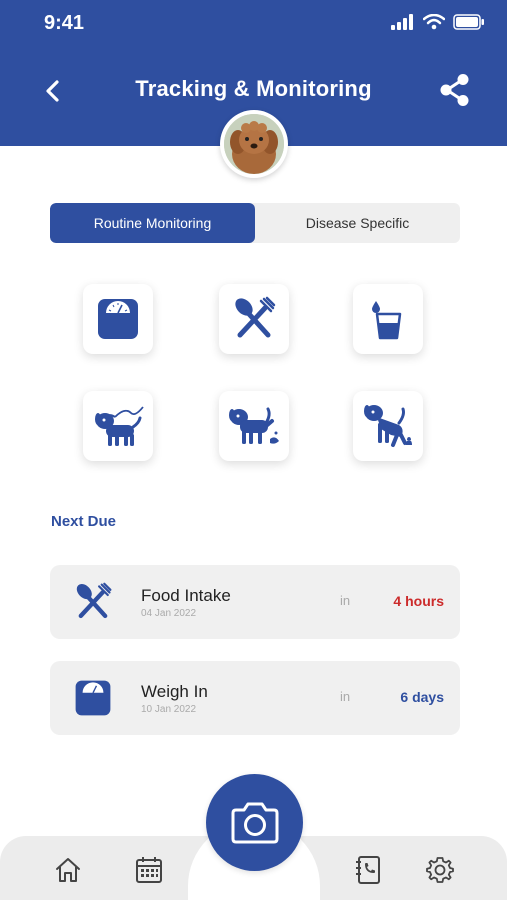 Image resolution: width=507 pixels, height=900 pixels. I want to click on card-eta: 6 days, so click(422, 697).